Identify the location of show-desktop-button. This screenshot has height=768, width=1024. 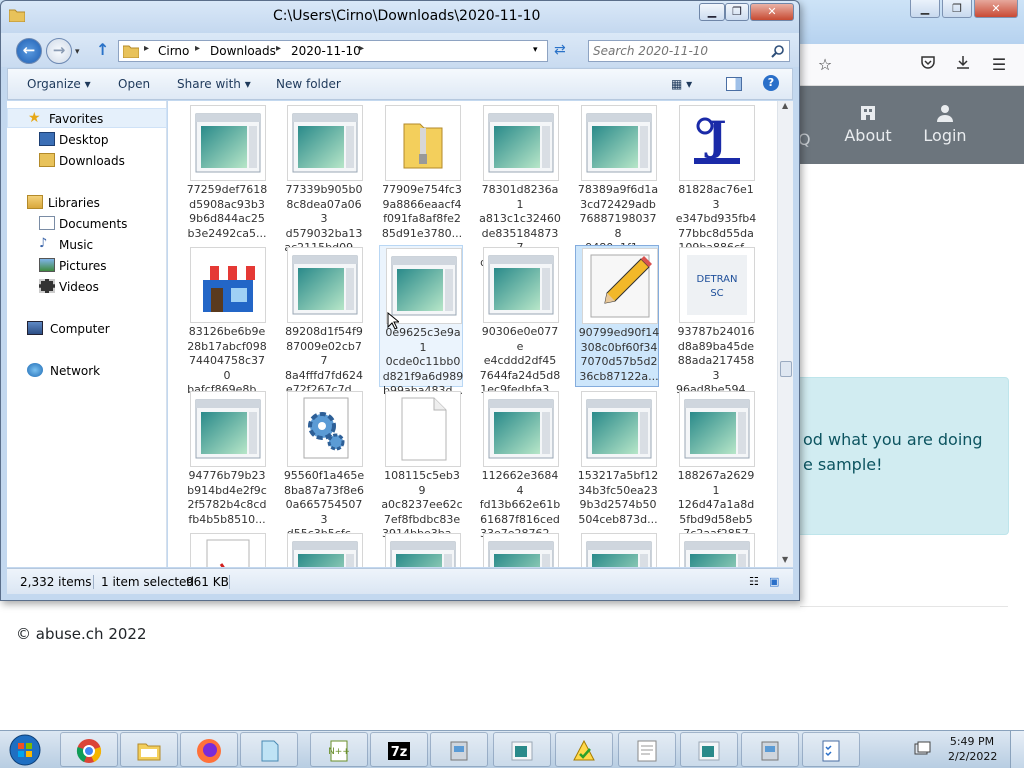
(1017, 749).